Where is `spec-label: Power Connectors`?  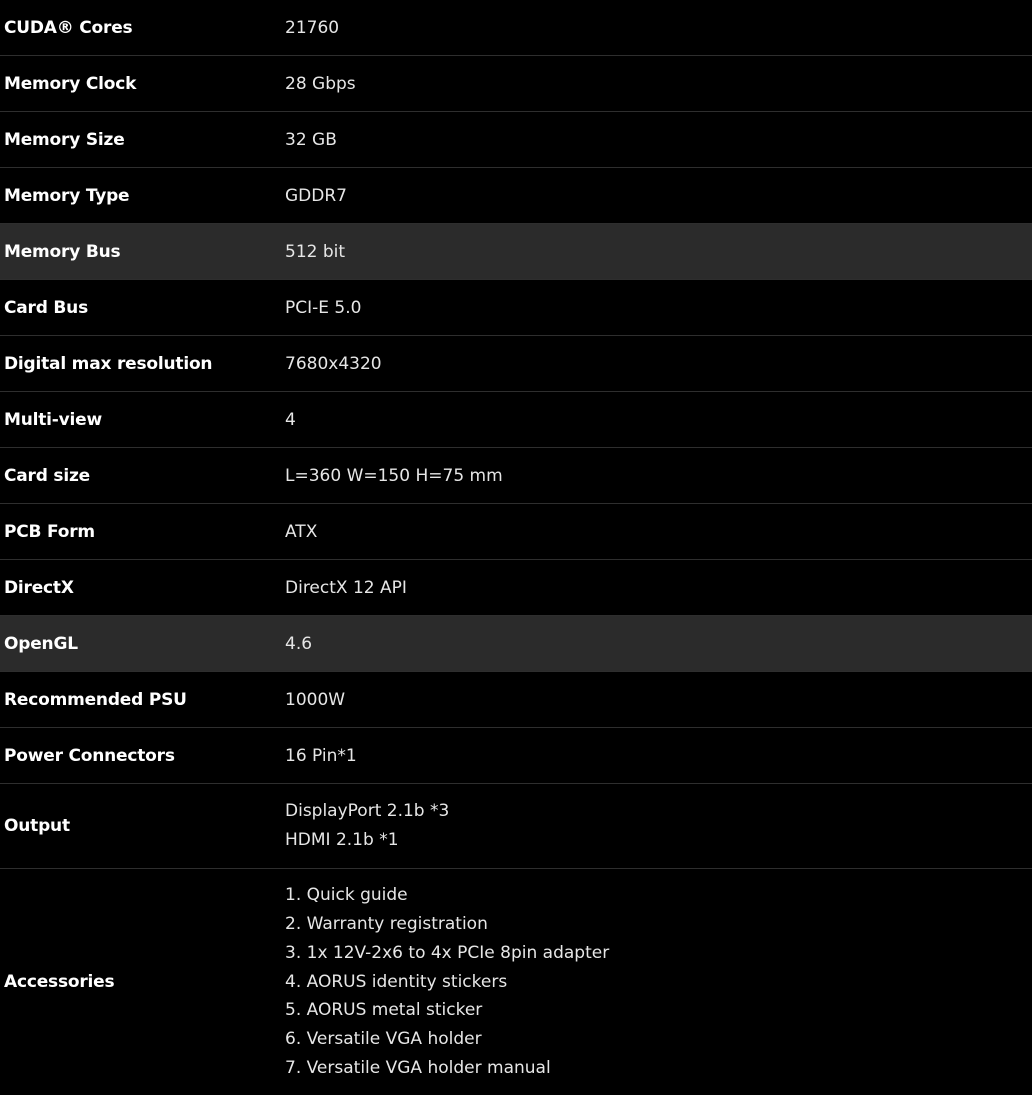
spec-label: Power Connectors is located at coordinates (142, 756).